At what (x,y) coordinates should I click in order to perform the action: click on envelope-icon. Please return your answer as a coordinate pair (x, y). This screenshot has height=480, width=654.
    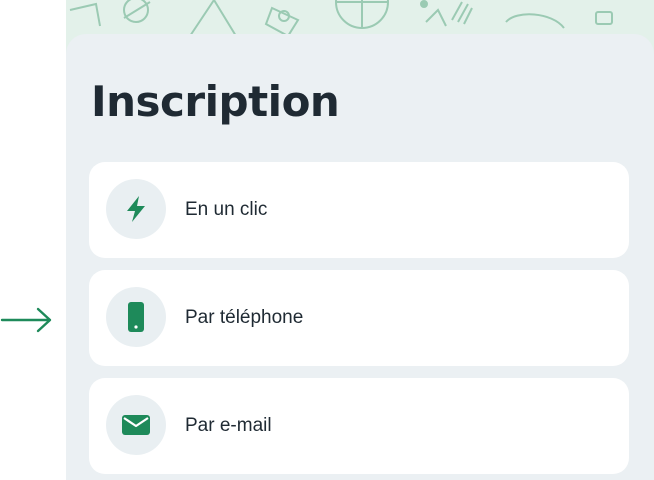
    Looking at the image, I should click on (136, 425).